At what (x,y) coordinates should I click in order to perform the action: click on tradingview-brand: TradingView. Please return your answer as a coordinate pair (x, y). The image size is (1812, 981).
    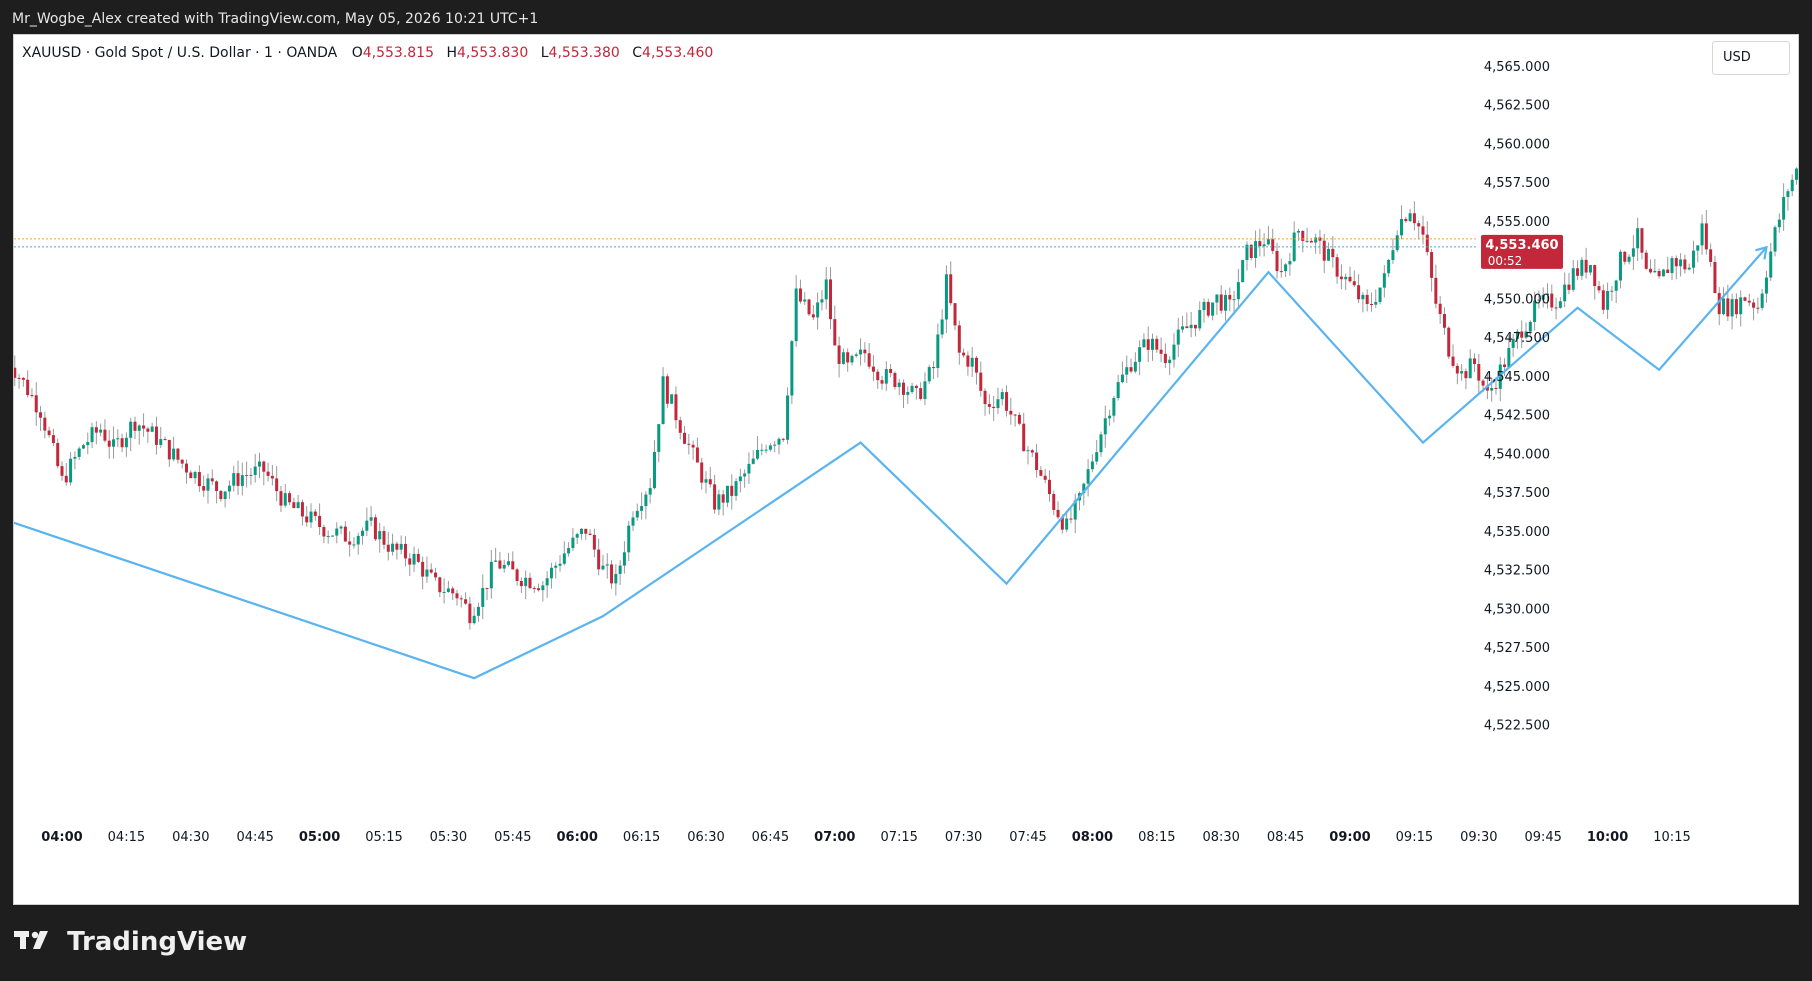
    Looking at the image, I should click on (130, 942).